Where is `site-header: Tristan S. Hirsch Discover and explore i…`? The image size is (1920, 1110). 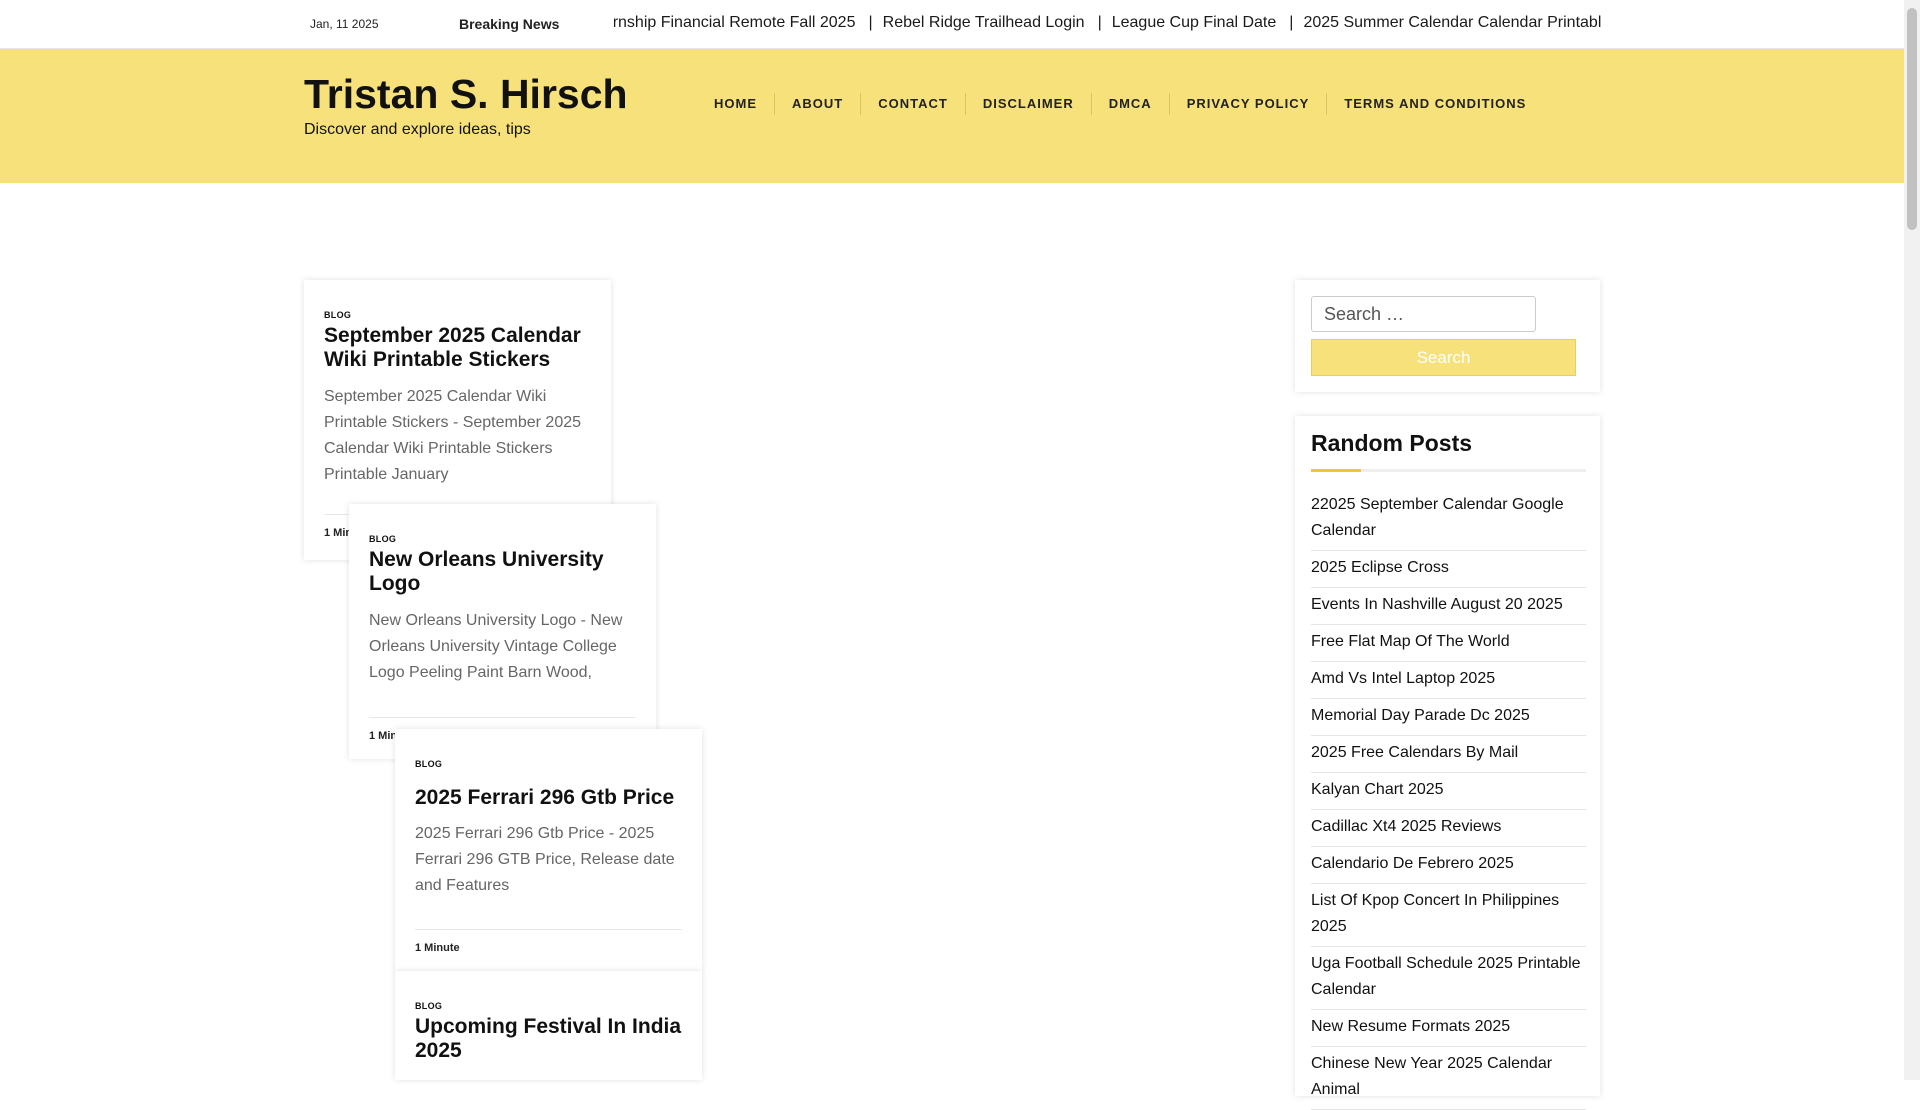
site-header: Tristan S. Hirsch Discover and explore i… is located at coordinates (952, 116).